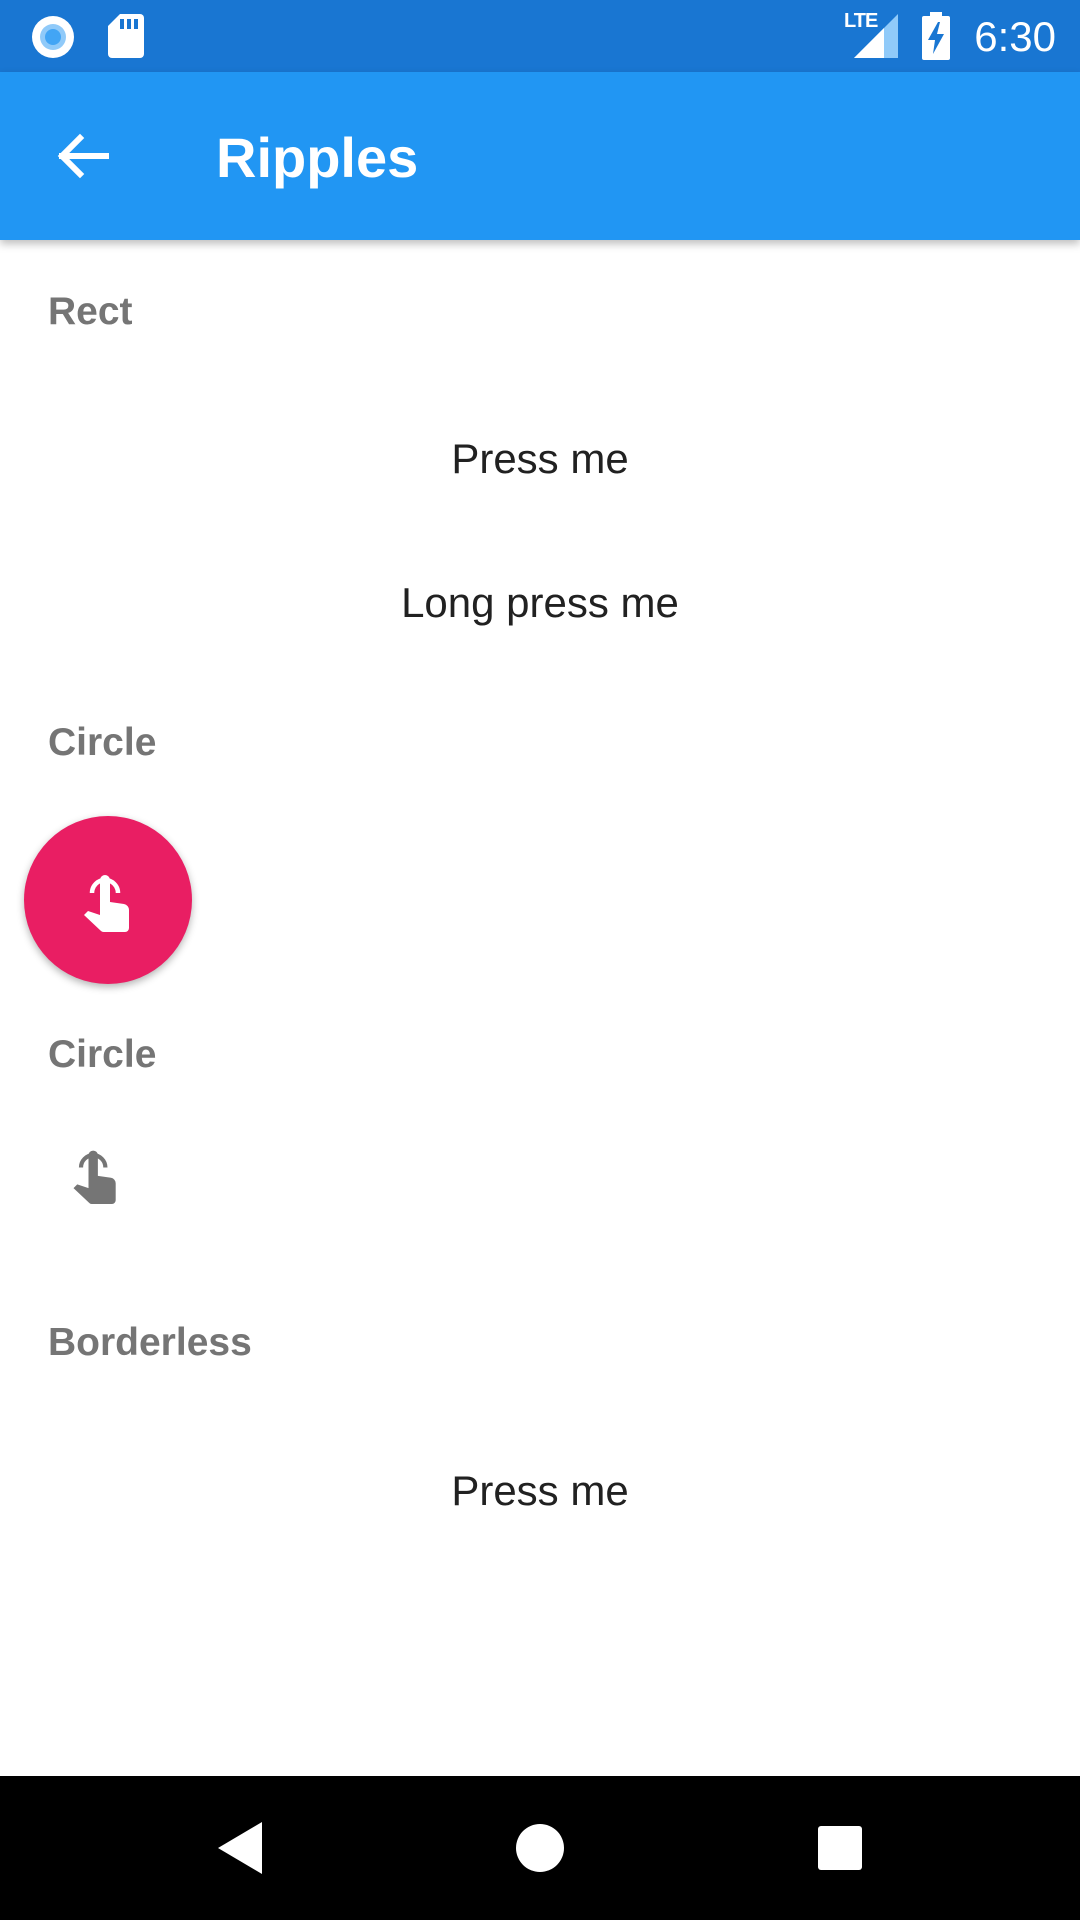  Describe the element at coordinates (126, 36) in the screenshot. I see `sd-card-icon` at that location.